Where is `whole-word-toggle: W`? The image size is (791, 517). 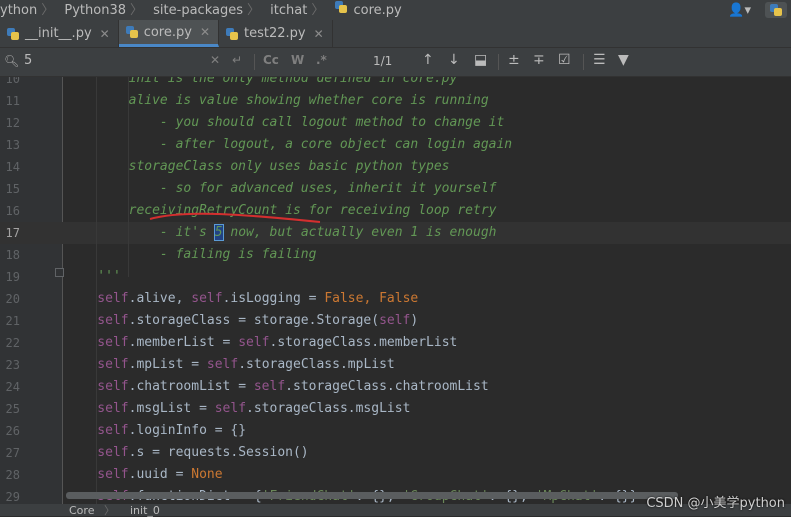
whole-word-toggle: W is located at coordinates (297, 60).